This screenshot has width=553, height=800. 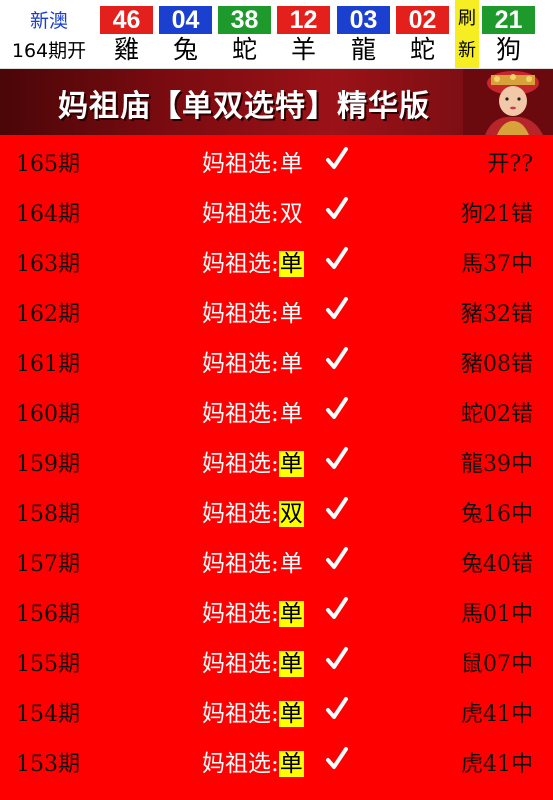 I want to click on history-row: 155期 妈祖选:单 鼠07中, so click(x=276, y=660).